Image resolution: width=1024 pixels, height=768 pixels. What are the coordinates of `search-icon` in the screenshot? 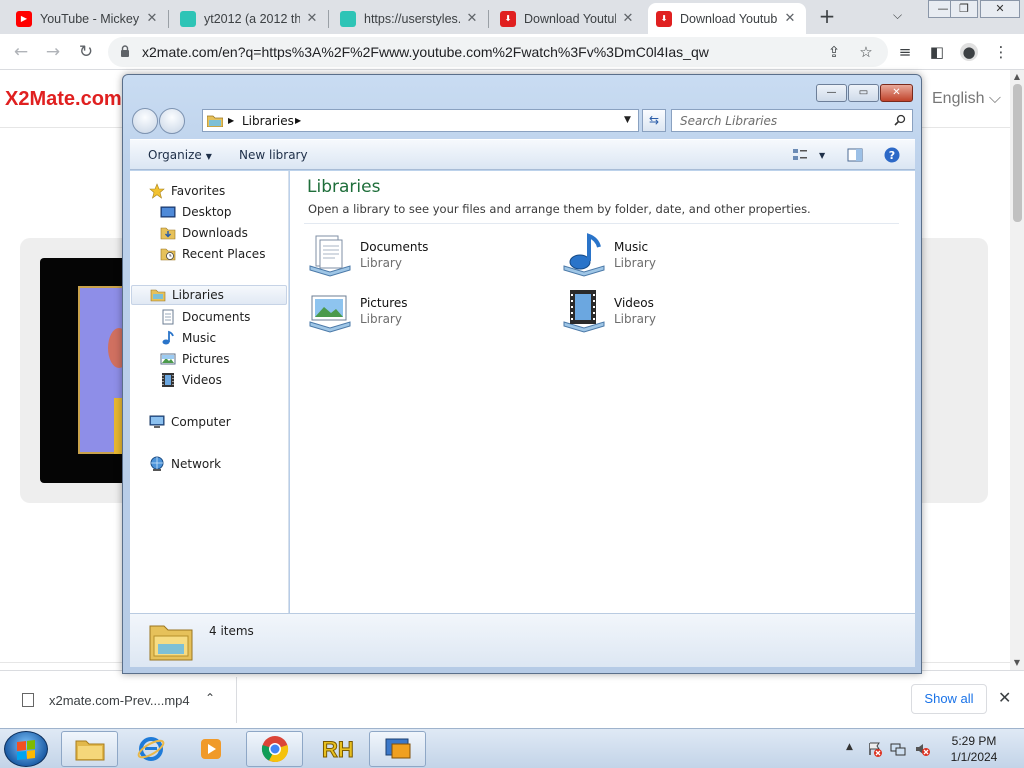 It's located at (900, 120).